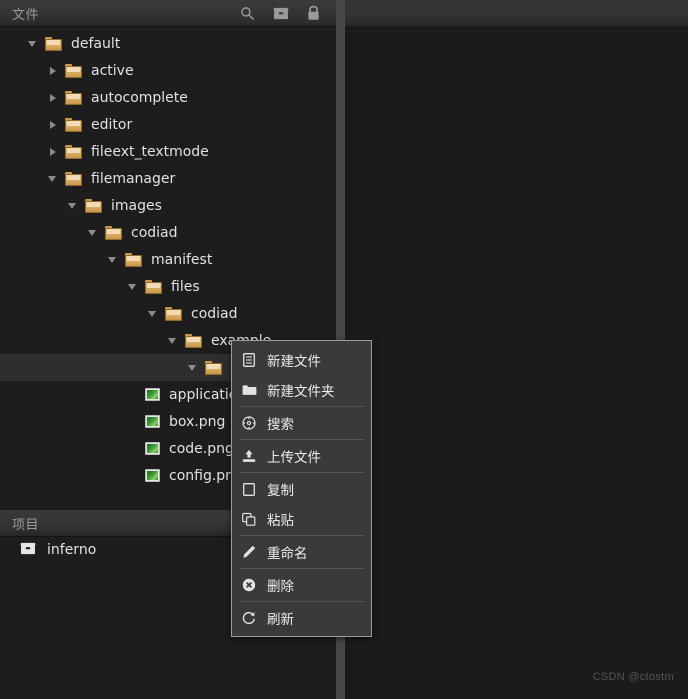  Describe the element at coordinates (168, 43) in the screenshot. I see `tree-folder-item: default` at that location.